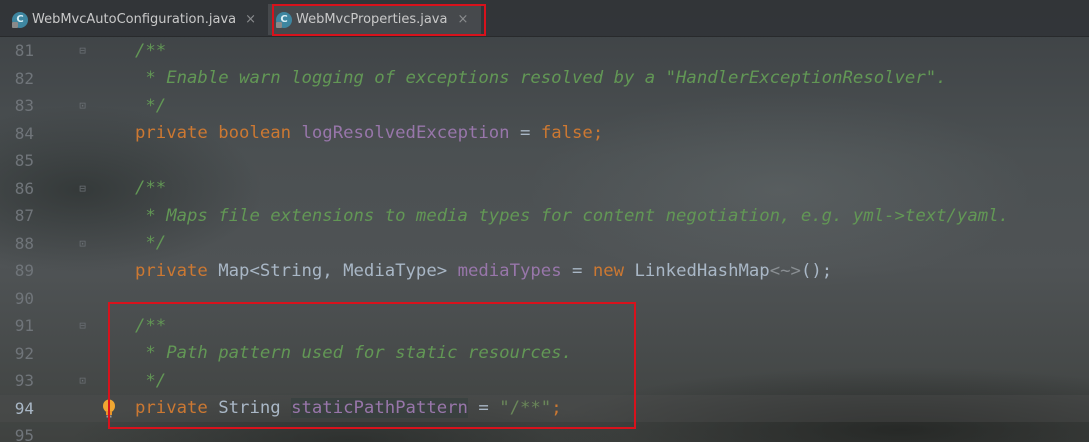 Image resolution: width=1089 pixels, height=442 pixels. I want to click on line-number: 86, so click(24, 188).